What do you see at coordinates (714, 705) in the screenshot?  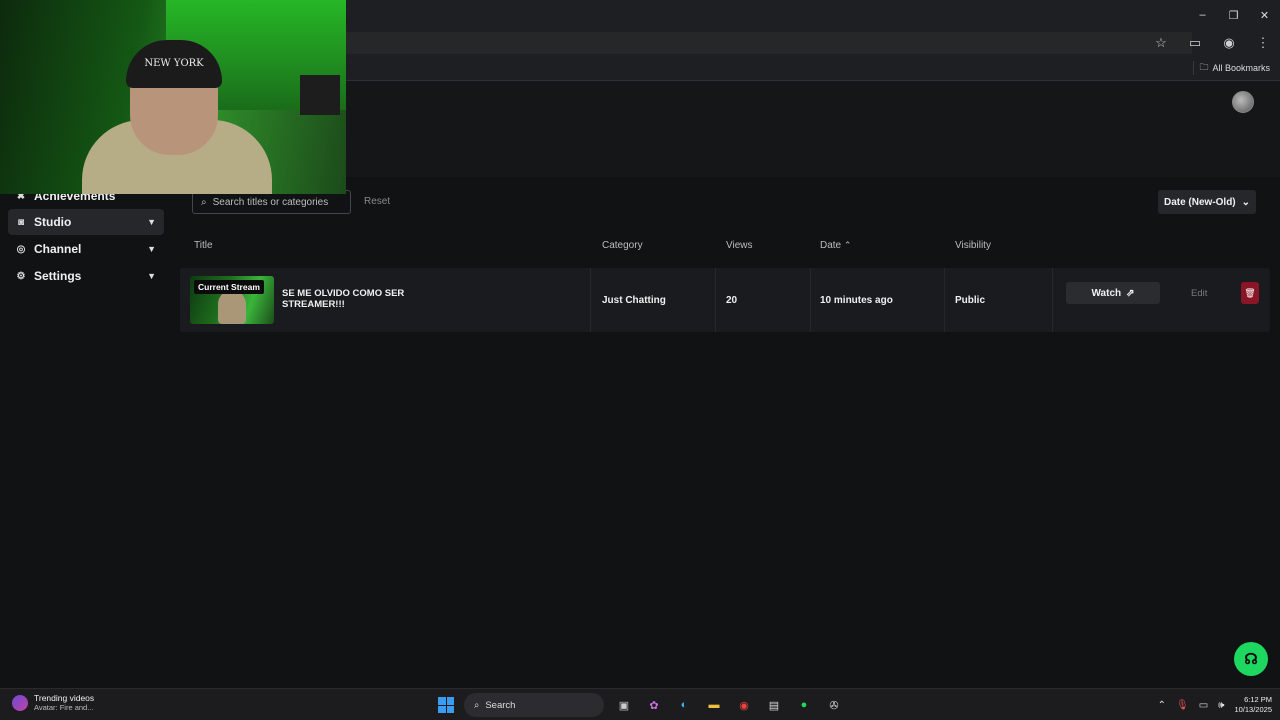 I see `file-explorer-icon: ▬` at bounding box center [714, 705].